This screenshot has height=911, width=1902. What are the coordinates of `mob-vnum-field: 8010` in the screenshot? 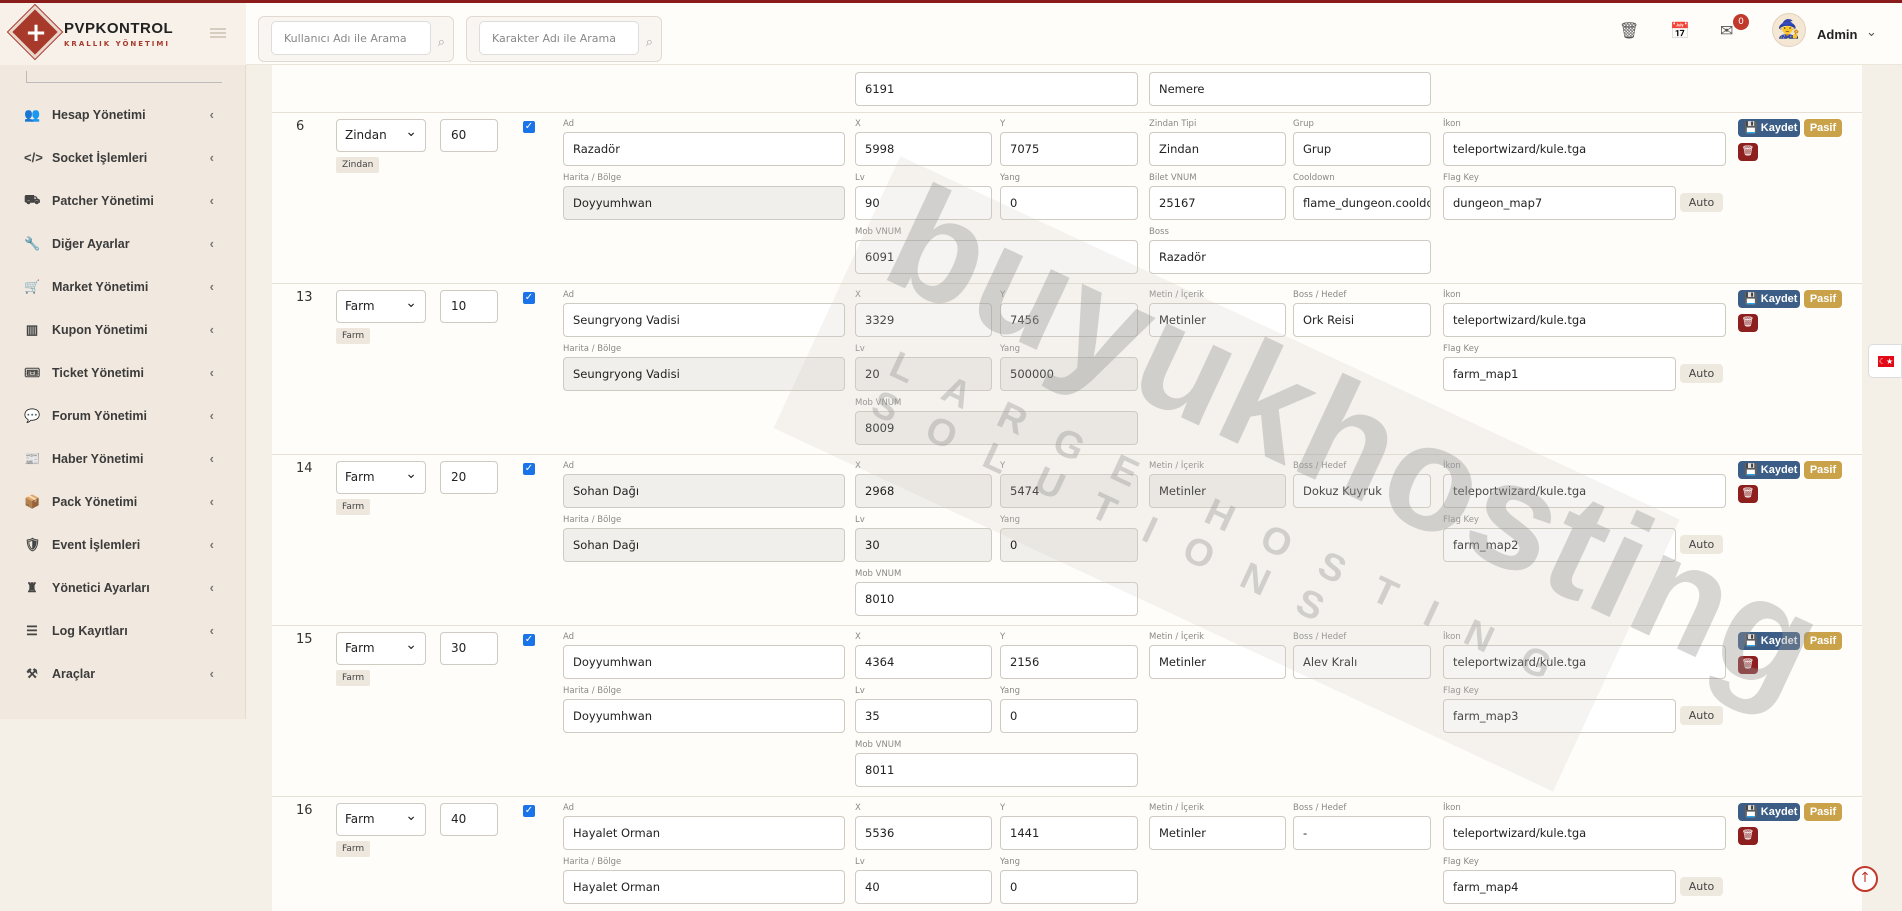 It's located at (996, 599).